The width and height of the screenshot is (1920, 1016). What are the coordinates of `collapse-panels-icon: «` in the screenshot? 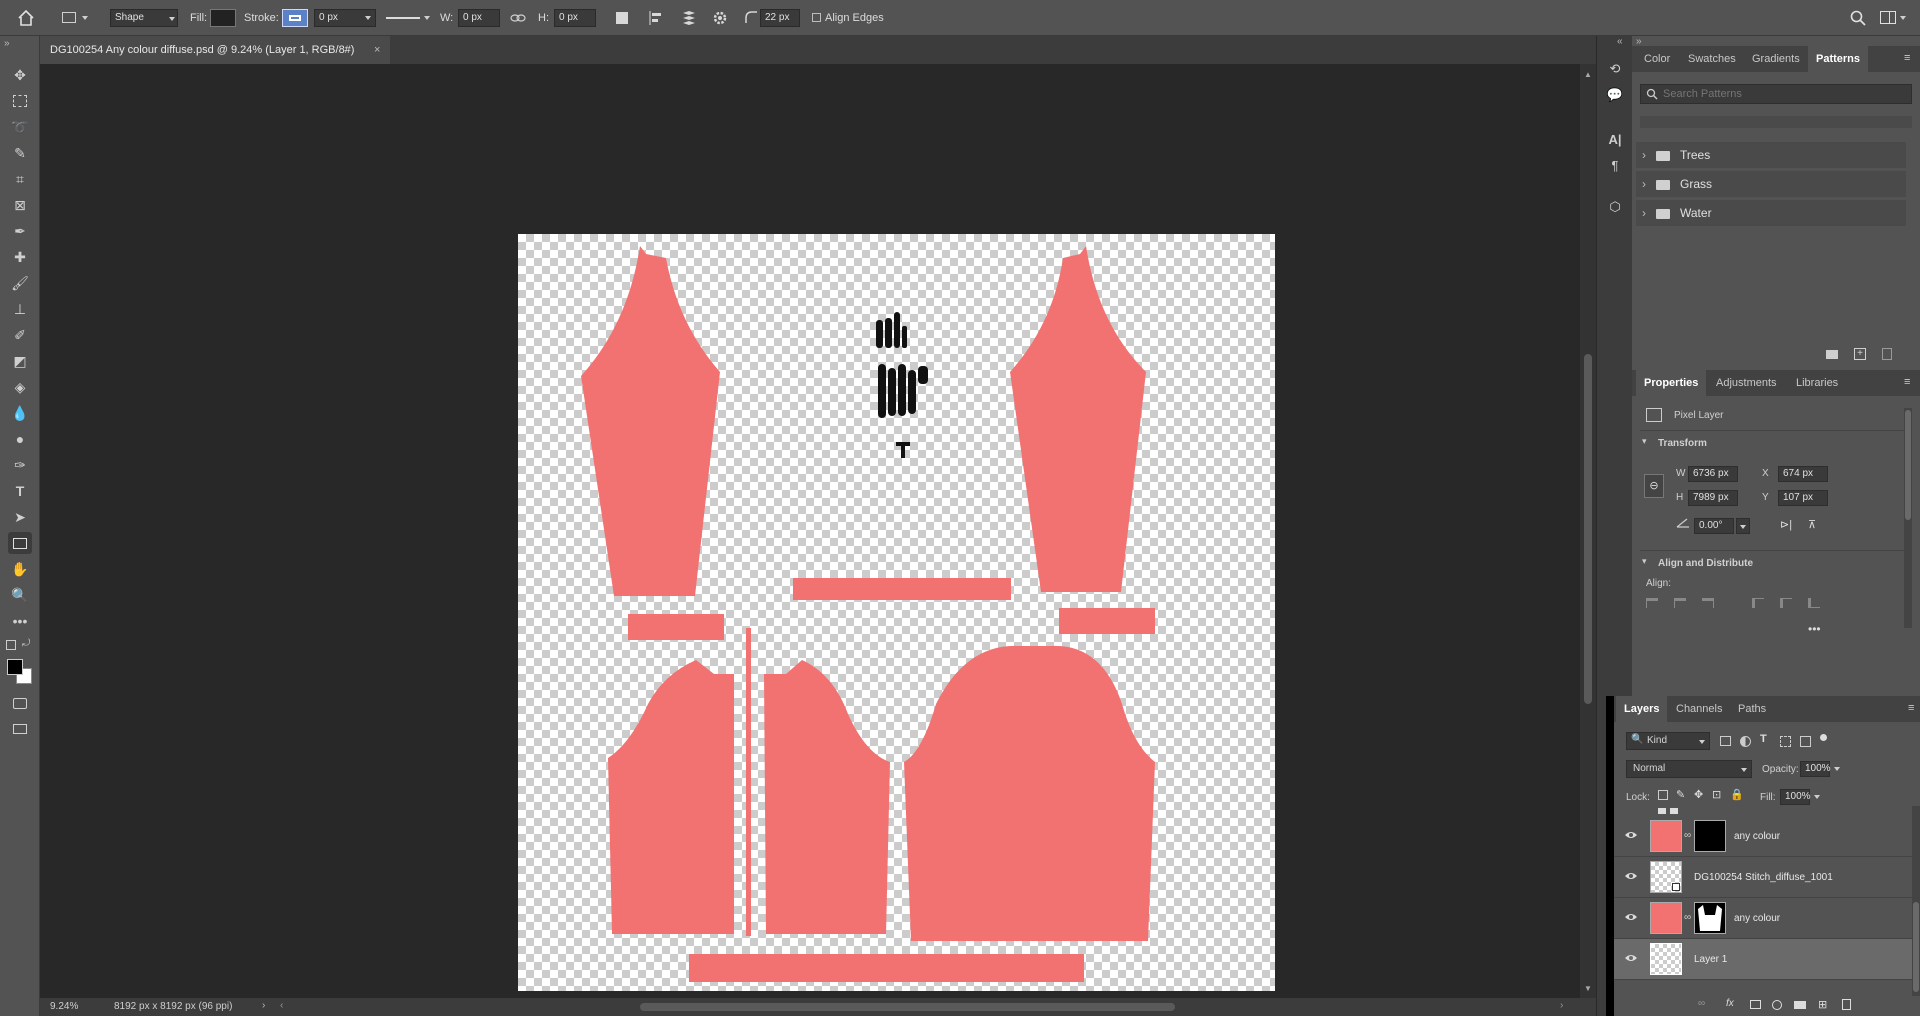 It's located at (1620, 41).